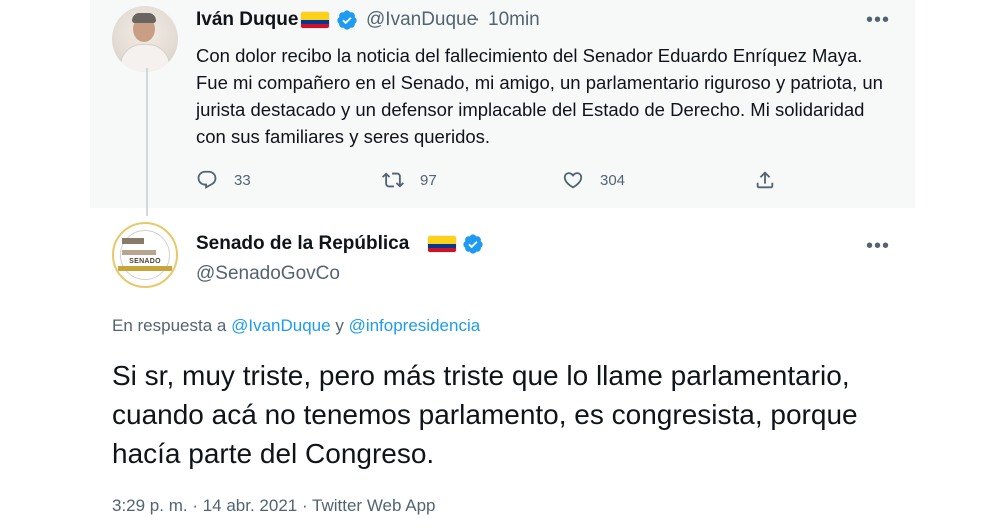  Describe the element at coordinates (268, 274) in the screenshot. I see `author-handle: @SenadoGovCo` at that location.